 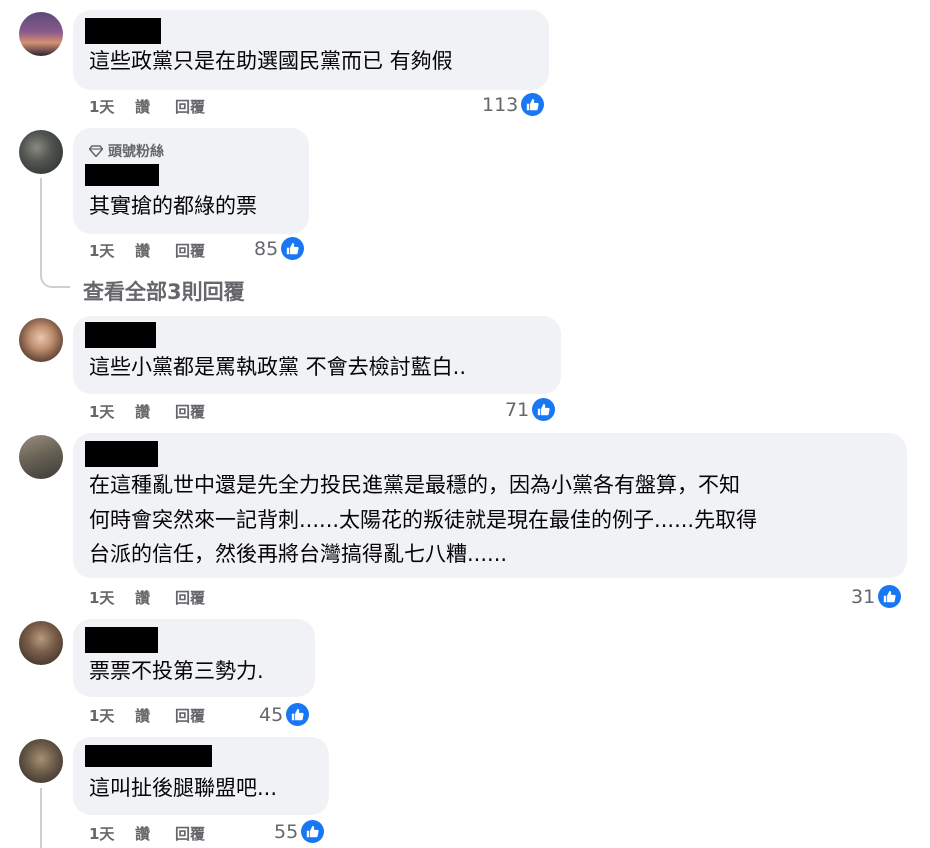 What do you see at coordinates (271, 714) in the screenshot?
I see `reaction-count-value: 45` at bounding box center [271, 714].